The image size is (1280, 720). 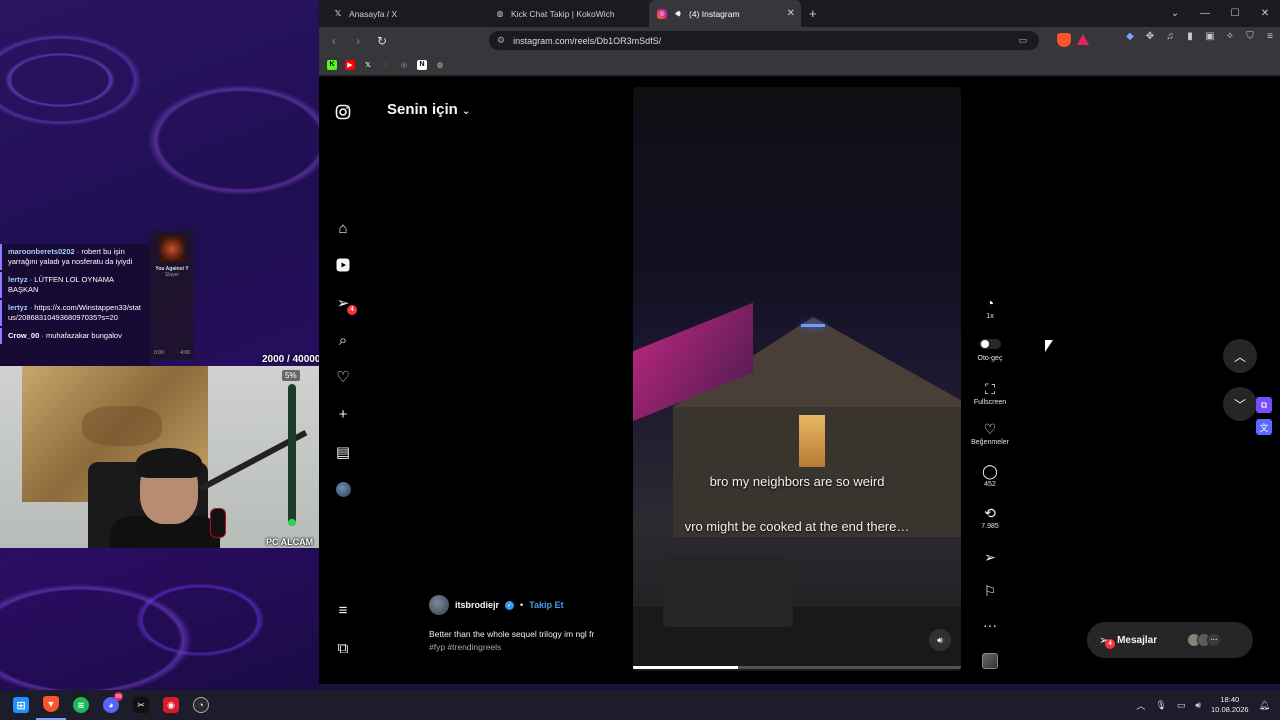 I want to click on video-progress, so click(x=797, y=667).